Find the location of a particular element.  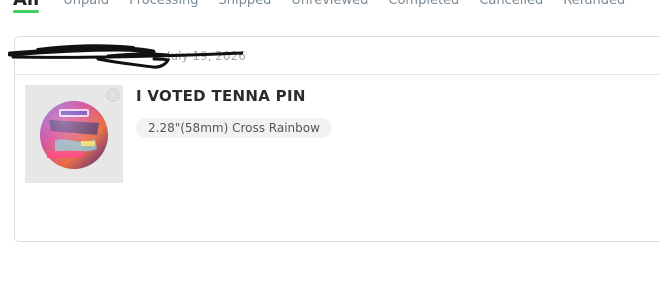

tab-label: Processing is located at coordinates (164, 4).